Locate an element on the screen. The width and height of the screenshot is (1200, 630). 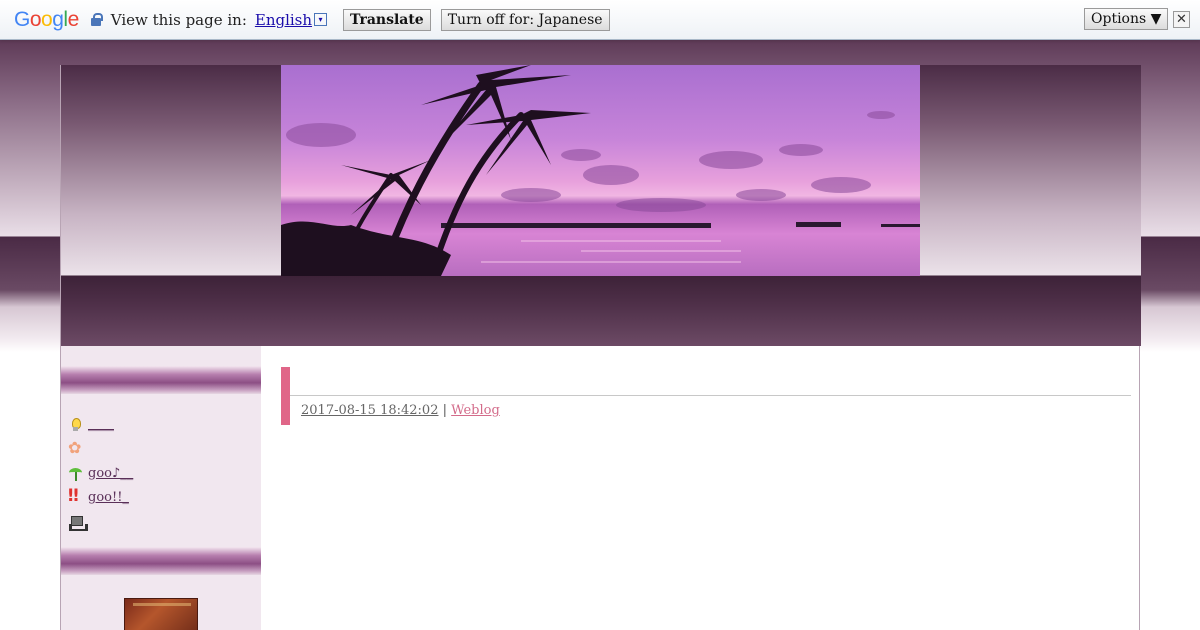
sidebar-link-list: ____ goo♪__ goo!!_ is located at coordinates (100, 473).